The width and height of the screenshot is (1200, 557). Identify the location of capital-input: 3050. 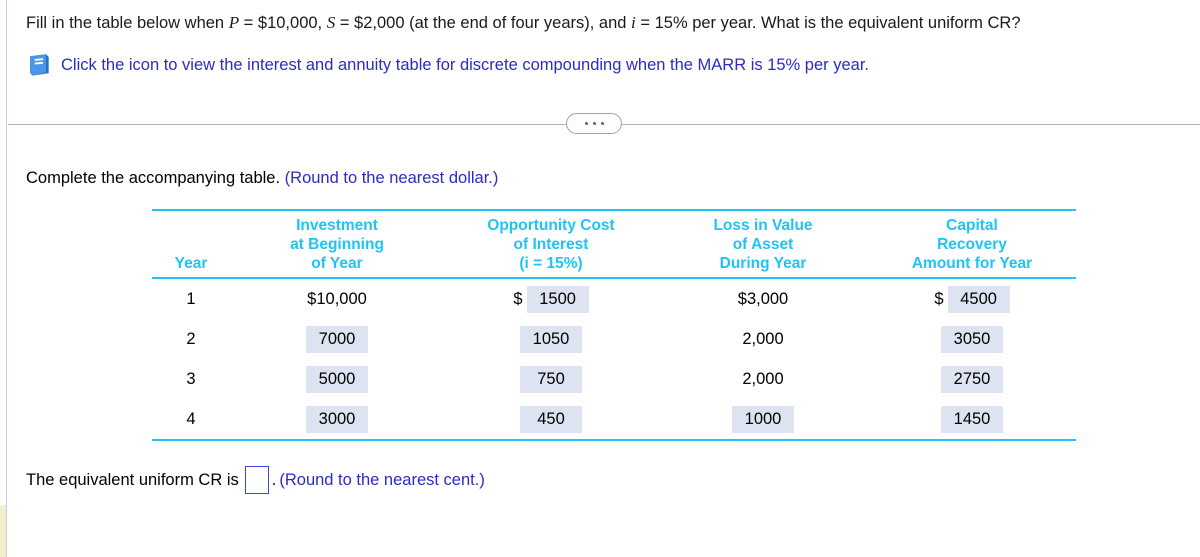
(972, 339).